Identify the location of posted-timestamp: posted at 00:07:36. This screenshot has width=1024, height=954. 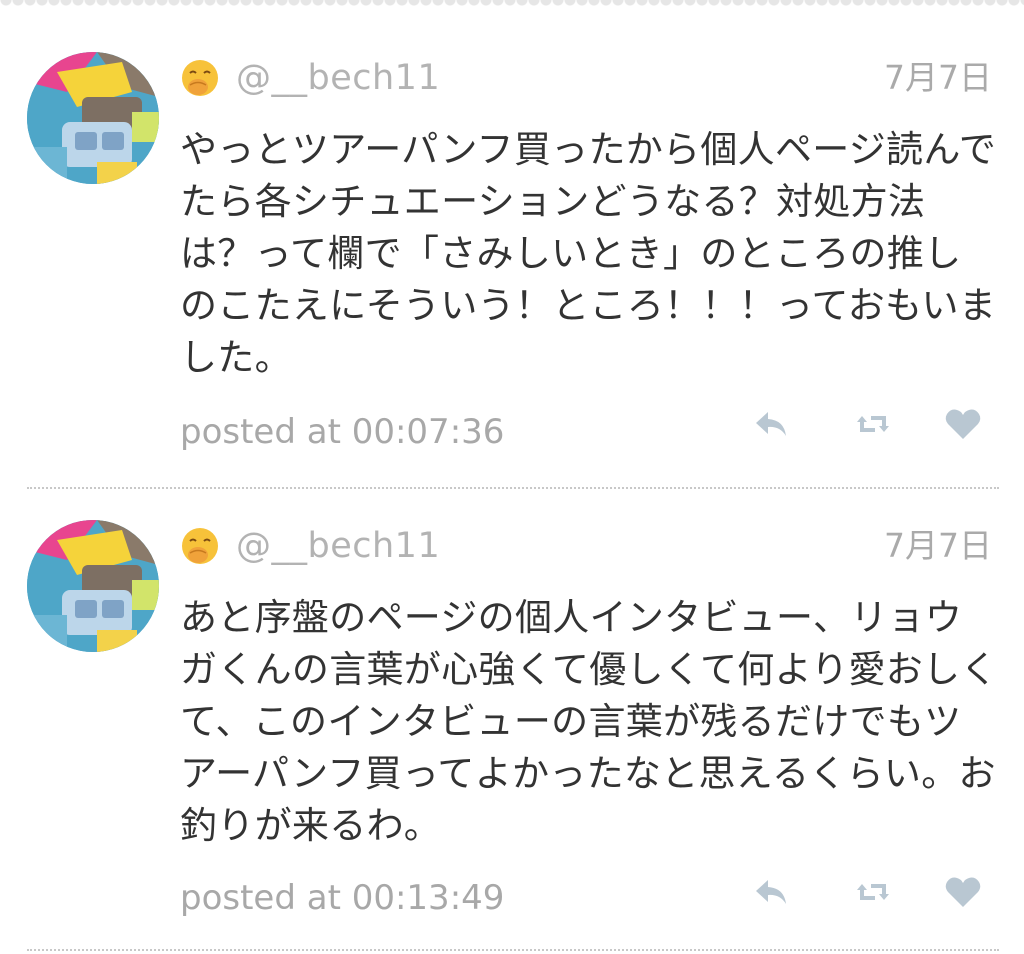
(342, 432).